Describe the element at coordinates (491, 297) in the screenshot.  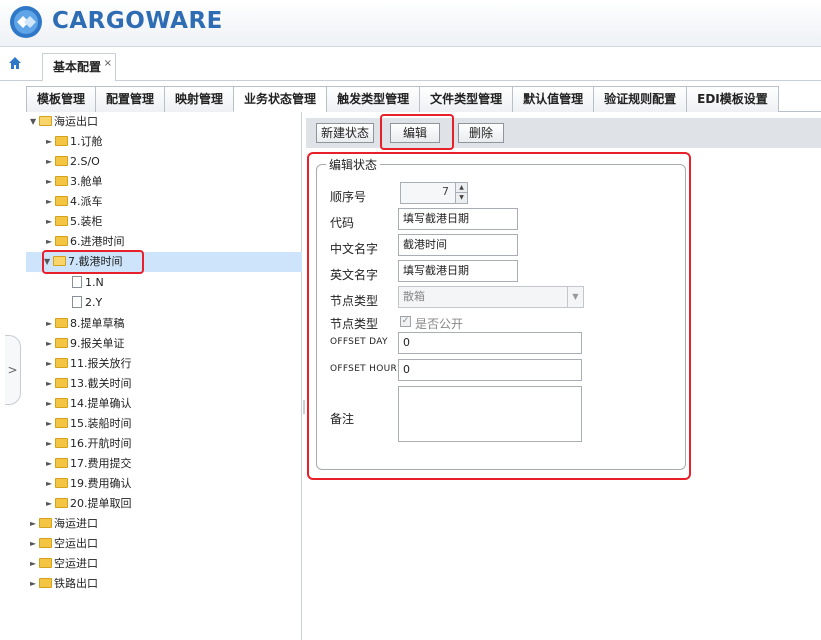
I see `node-type-select: 散箱 ▼` at that location.